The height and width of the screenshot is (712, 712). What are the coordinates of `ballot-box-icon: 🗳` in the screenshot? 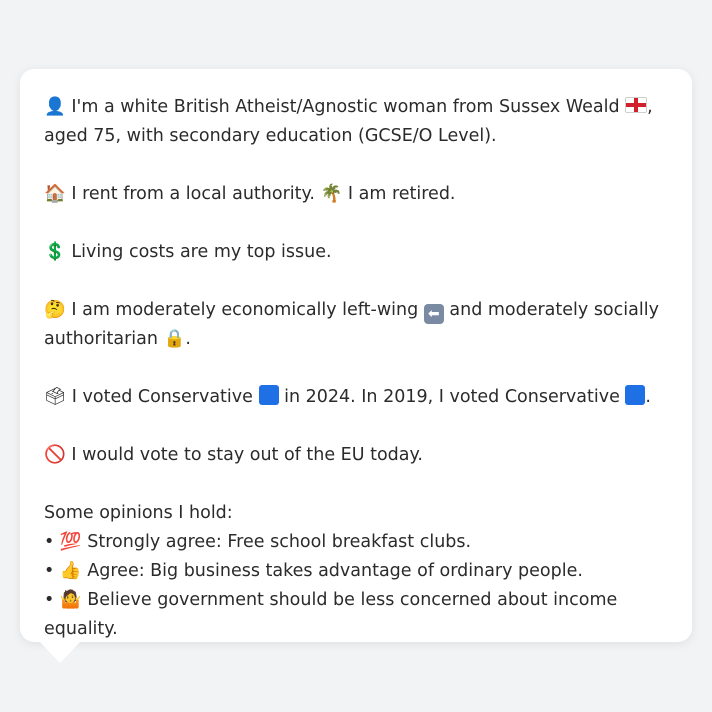 It's located at (55, 397).